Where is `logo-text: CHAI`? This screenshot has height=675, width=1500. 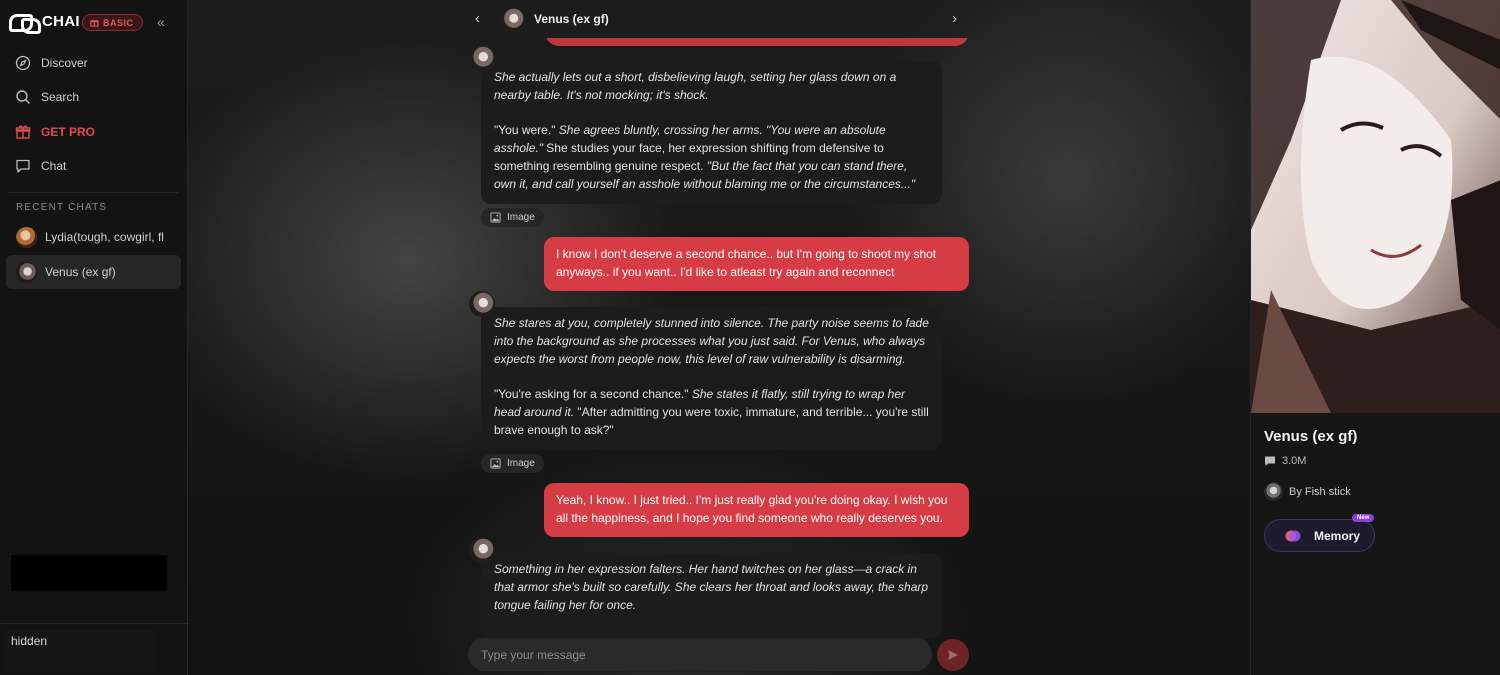
logo-text: CHAI is located at coordinates (61, 21).